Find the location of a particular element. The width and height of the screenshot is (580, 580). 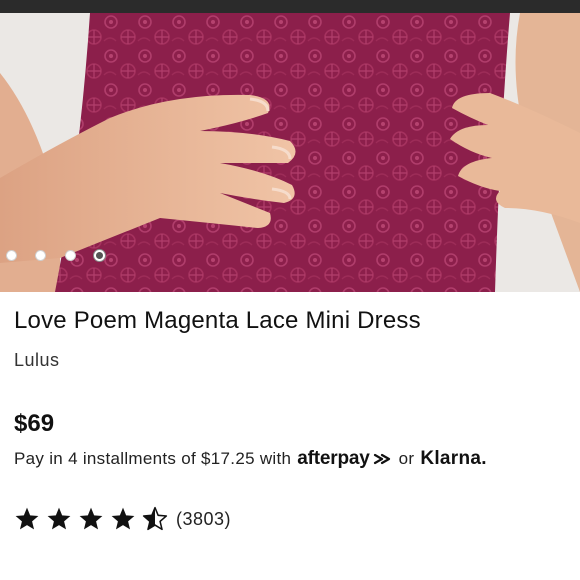

review-count: (3803) is located at coordinates (203, 519).